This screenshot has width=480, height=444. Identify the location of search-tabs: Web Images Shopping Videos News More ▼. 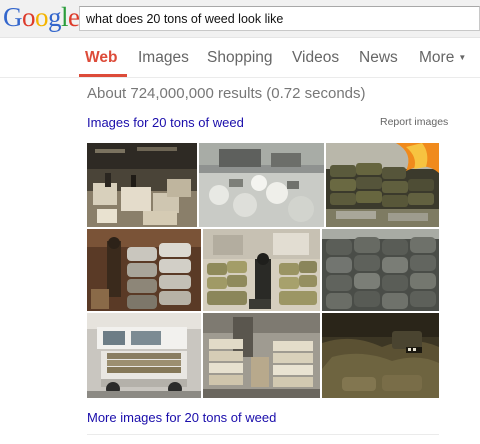
(240, 58).